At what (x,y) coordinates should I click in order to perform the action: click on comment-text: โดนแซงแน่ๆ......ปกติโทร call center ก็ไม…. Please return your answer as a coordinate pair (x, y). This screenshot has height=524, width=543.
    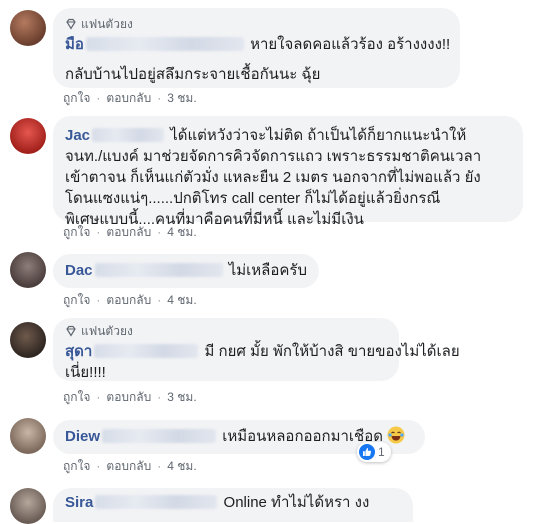
    Looking at the image, I should click on (253, 198).